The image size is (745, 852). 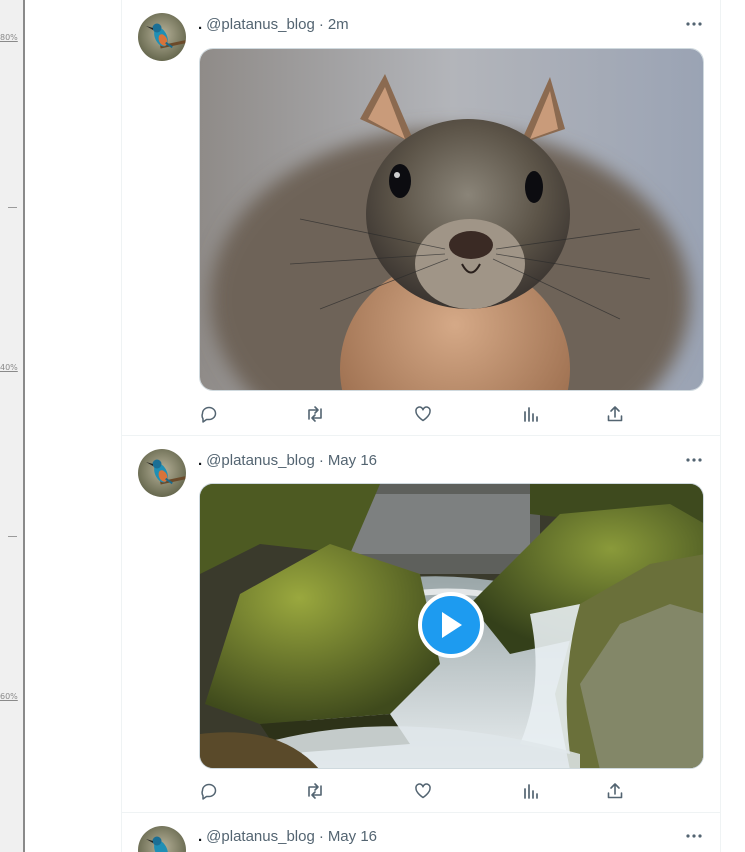 I want to click on page-ruler: 80% 40% 60%, so click(x=12, y=426).